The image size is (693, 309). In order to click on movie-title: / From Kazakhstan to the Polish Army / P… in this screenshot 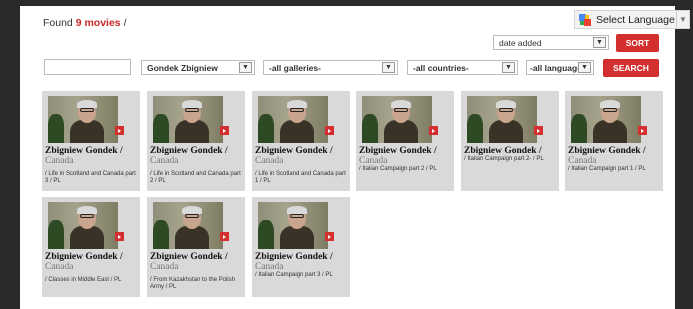, I will do `click(196, 284)`.